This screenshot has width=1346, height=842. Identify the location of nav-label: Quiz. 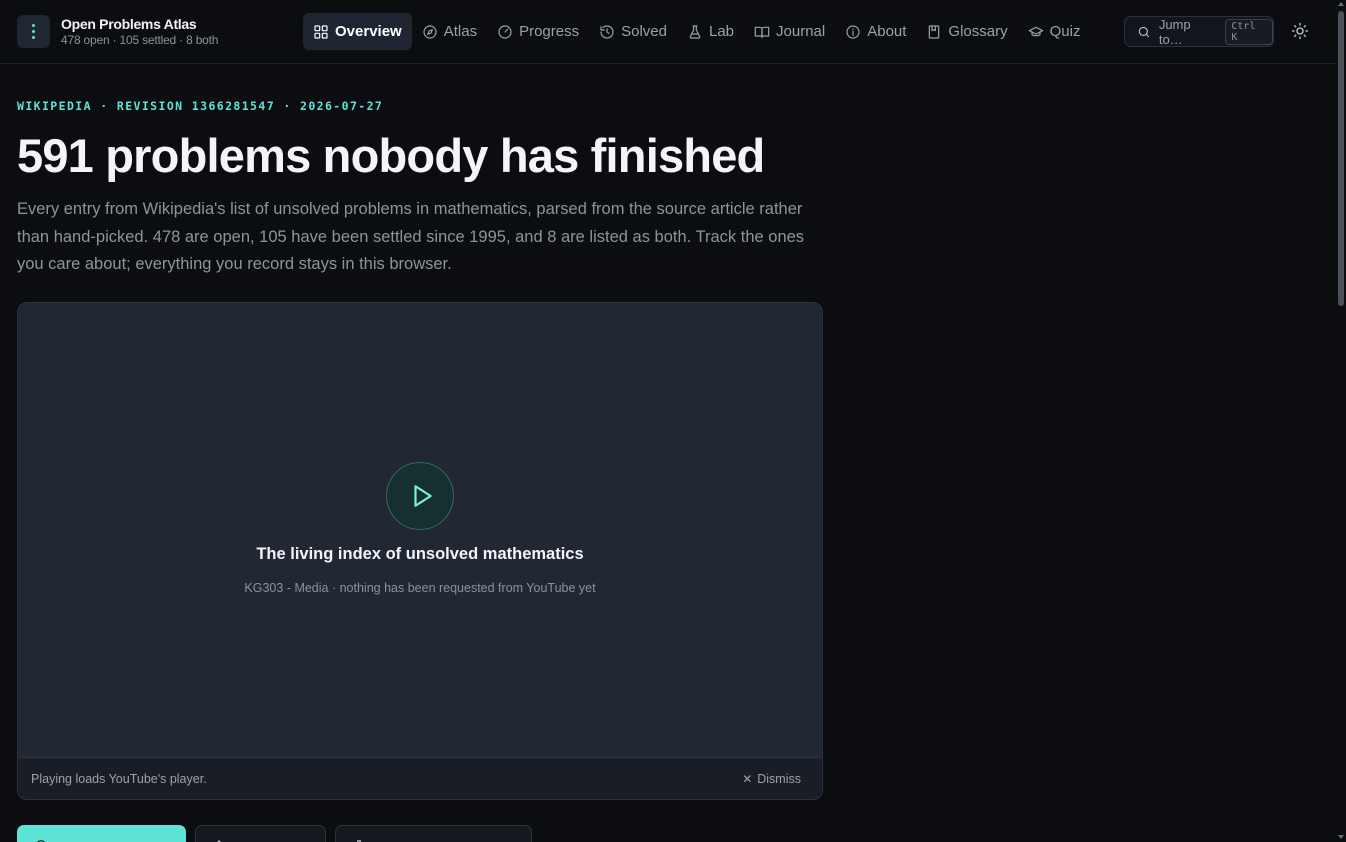
(1065, 31).